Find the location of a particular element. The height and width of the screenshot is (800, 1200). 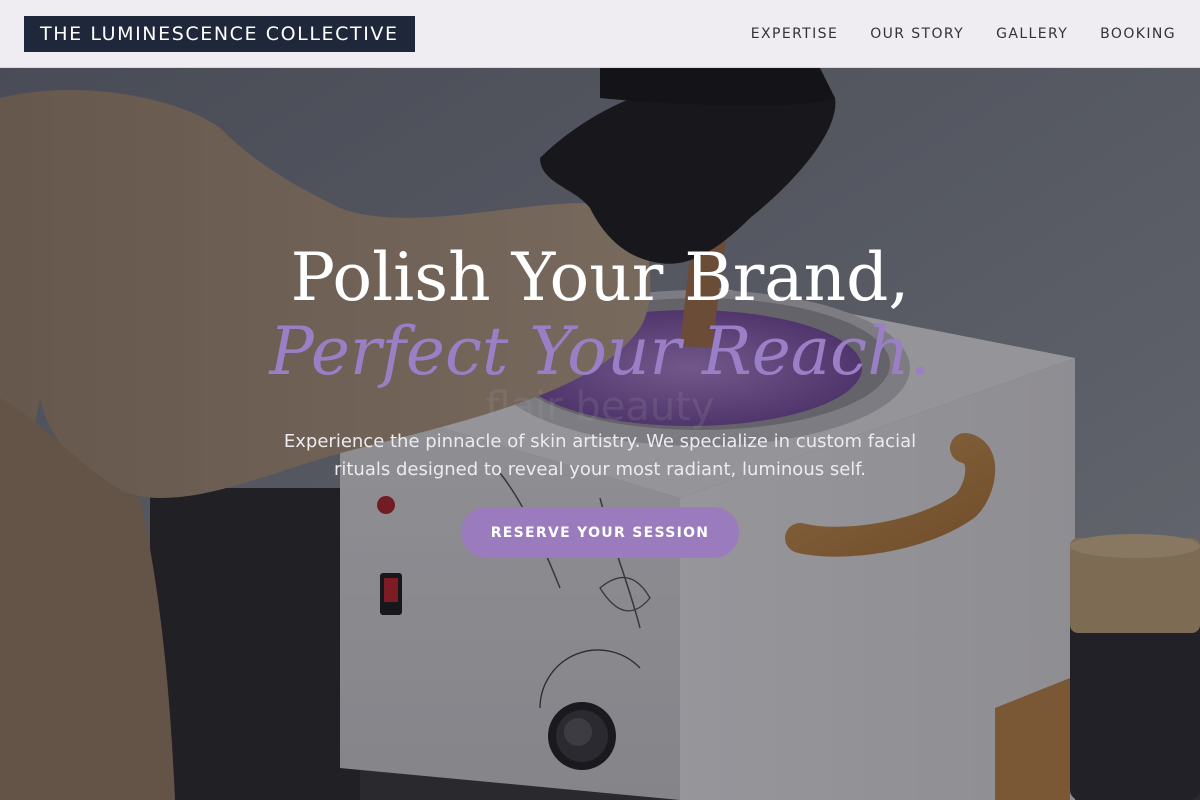

hero-headline-line2: Perfect Your Reach. is located at coordinates (600, 351).